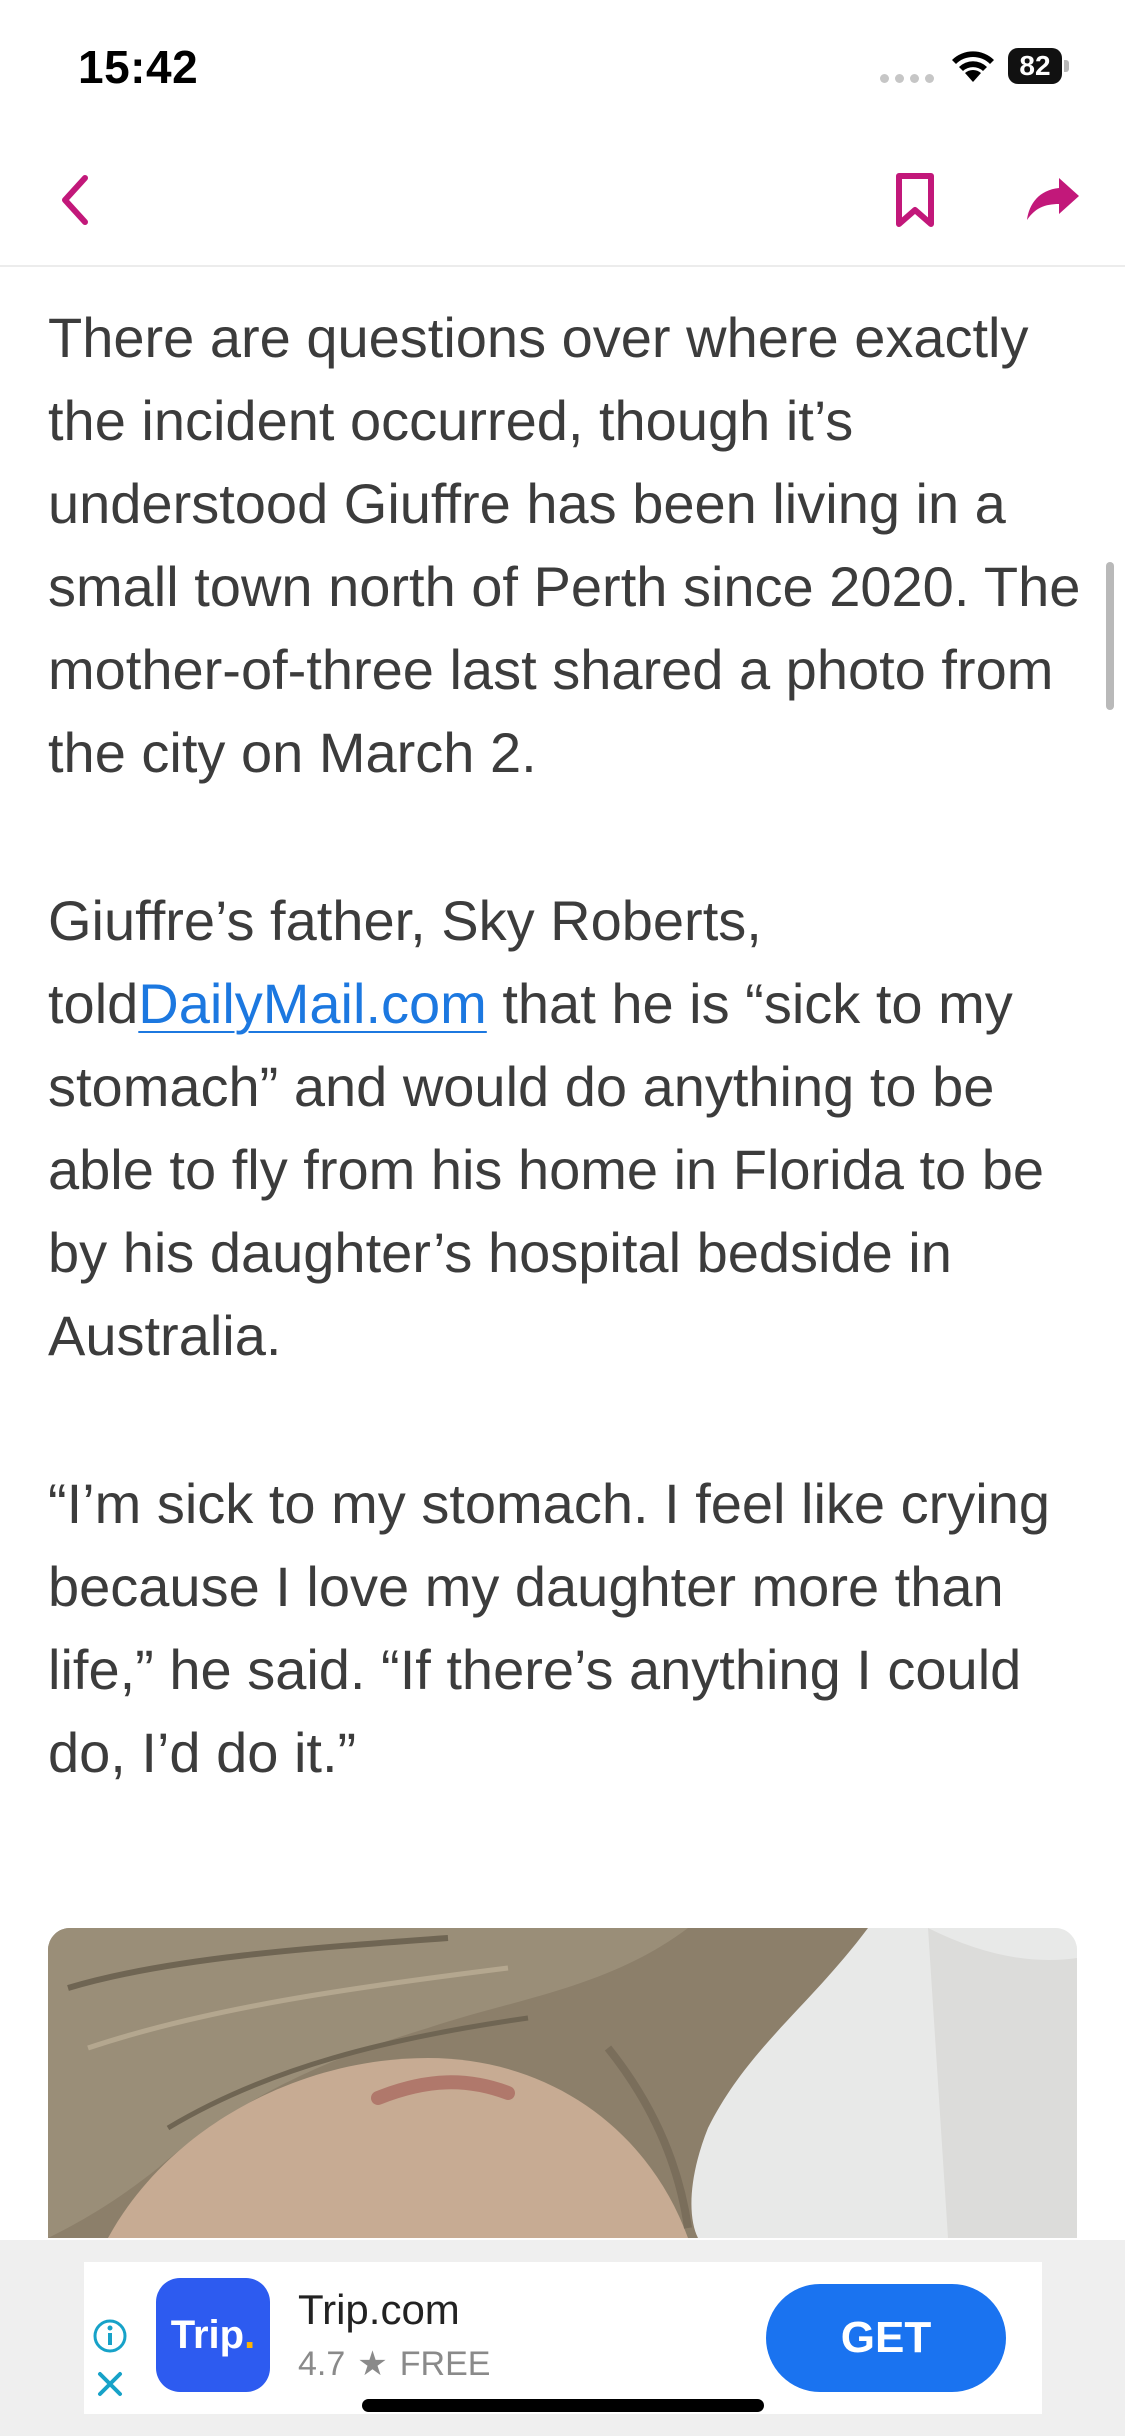  I want to click on wifi-icon, so click(973, 66).